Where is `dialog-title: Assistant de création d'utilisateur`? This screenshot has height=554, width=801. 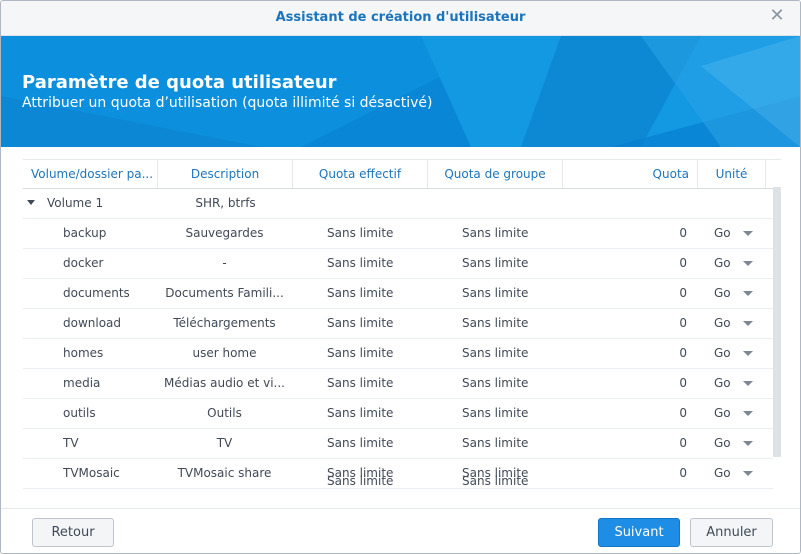 dialog-title: Assistant de création d'utilisateur is located at coordinates (400, 17).